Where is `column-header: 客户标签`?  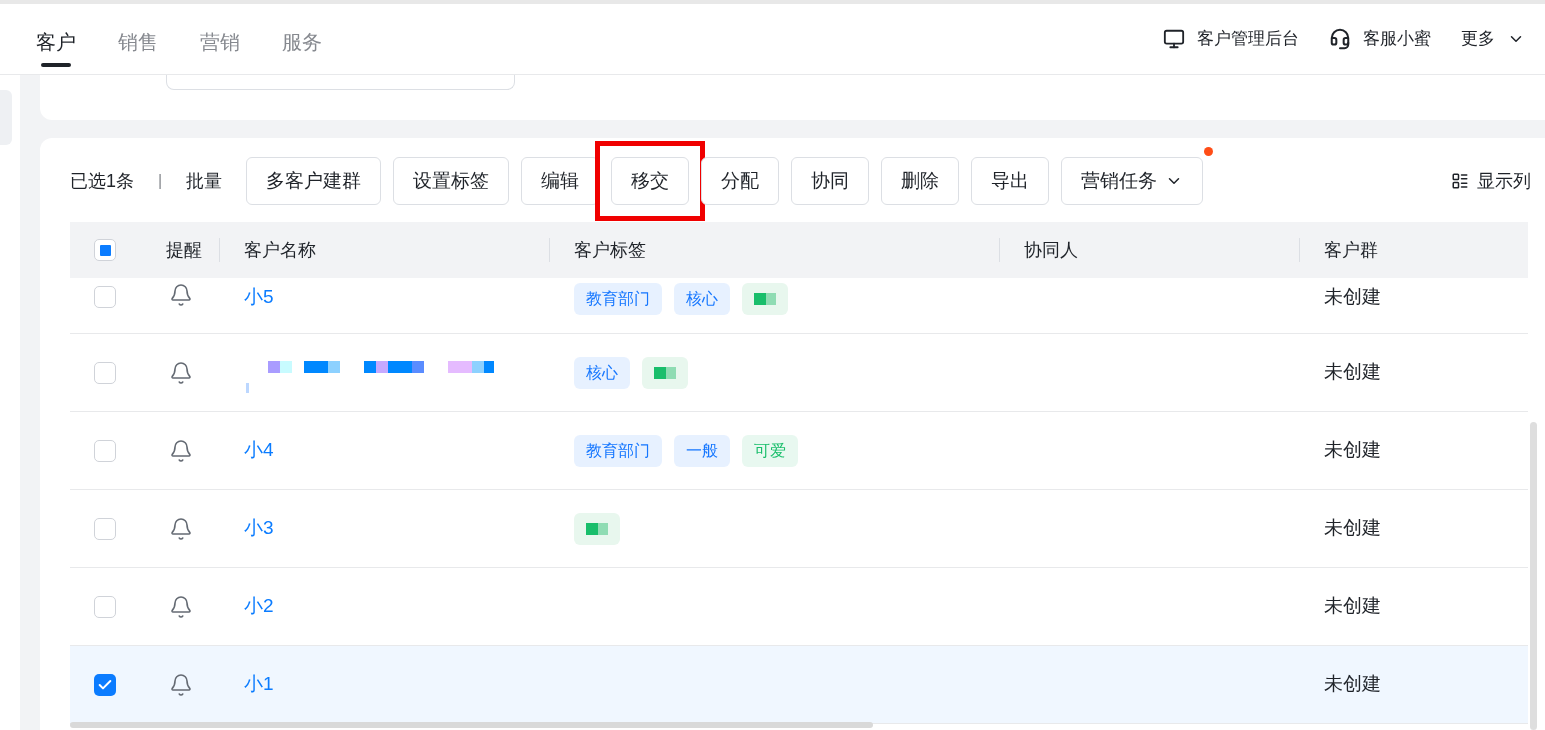
column-header: 客户标签 is located at coordinates (610, 250).